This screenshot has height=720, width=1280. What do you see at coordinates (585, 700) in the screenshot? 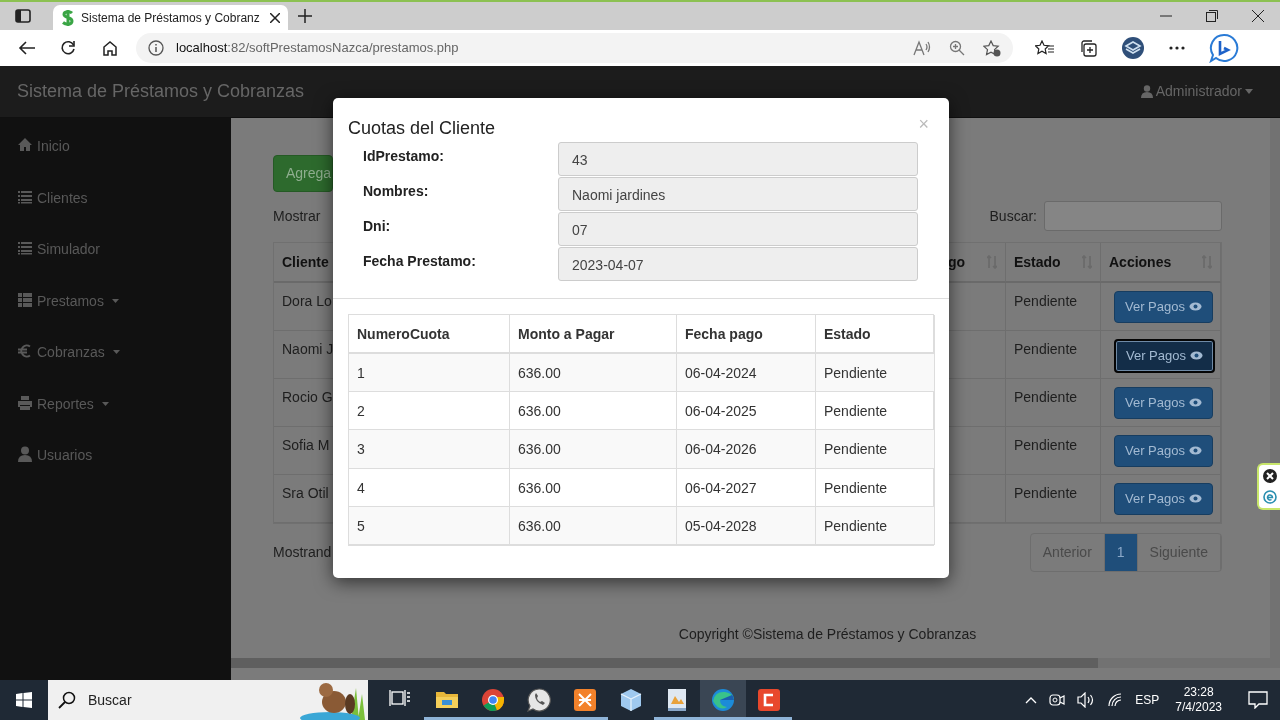
I see `xampp-icon` at bounding box center [585, 700].